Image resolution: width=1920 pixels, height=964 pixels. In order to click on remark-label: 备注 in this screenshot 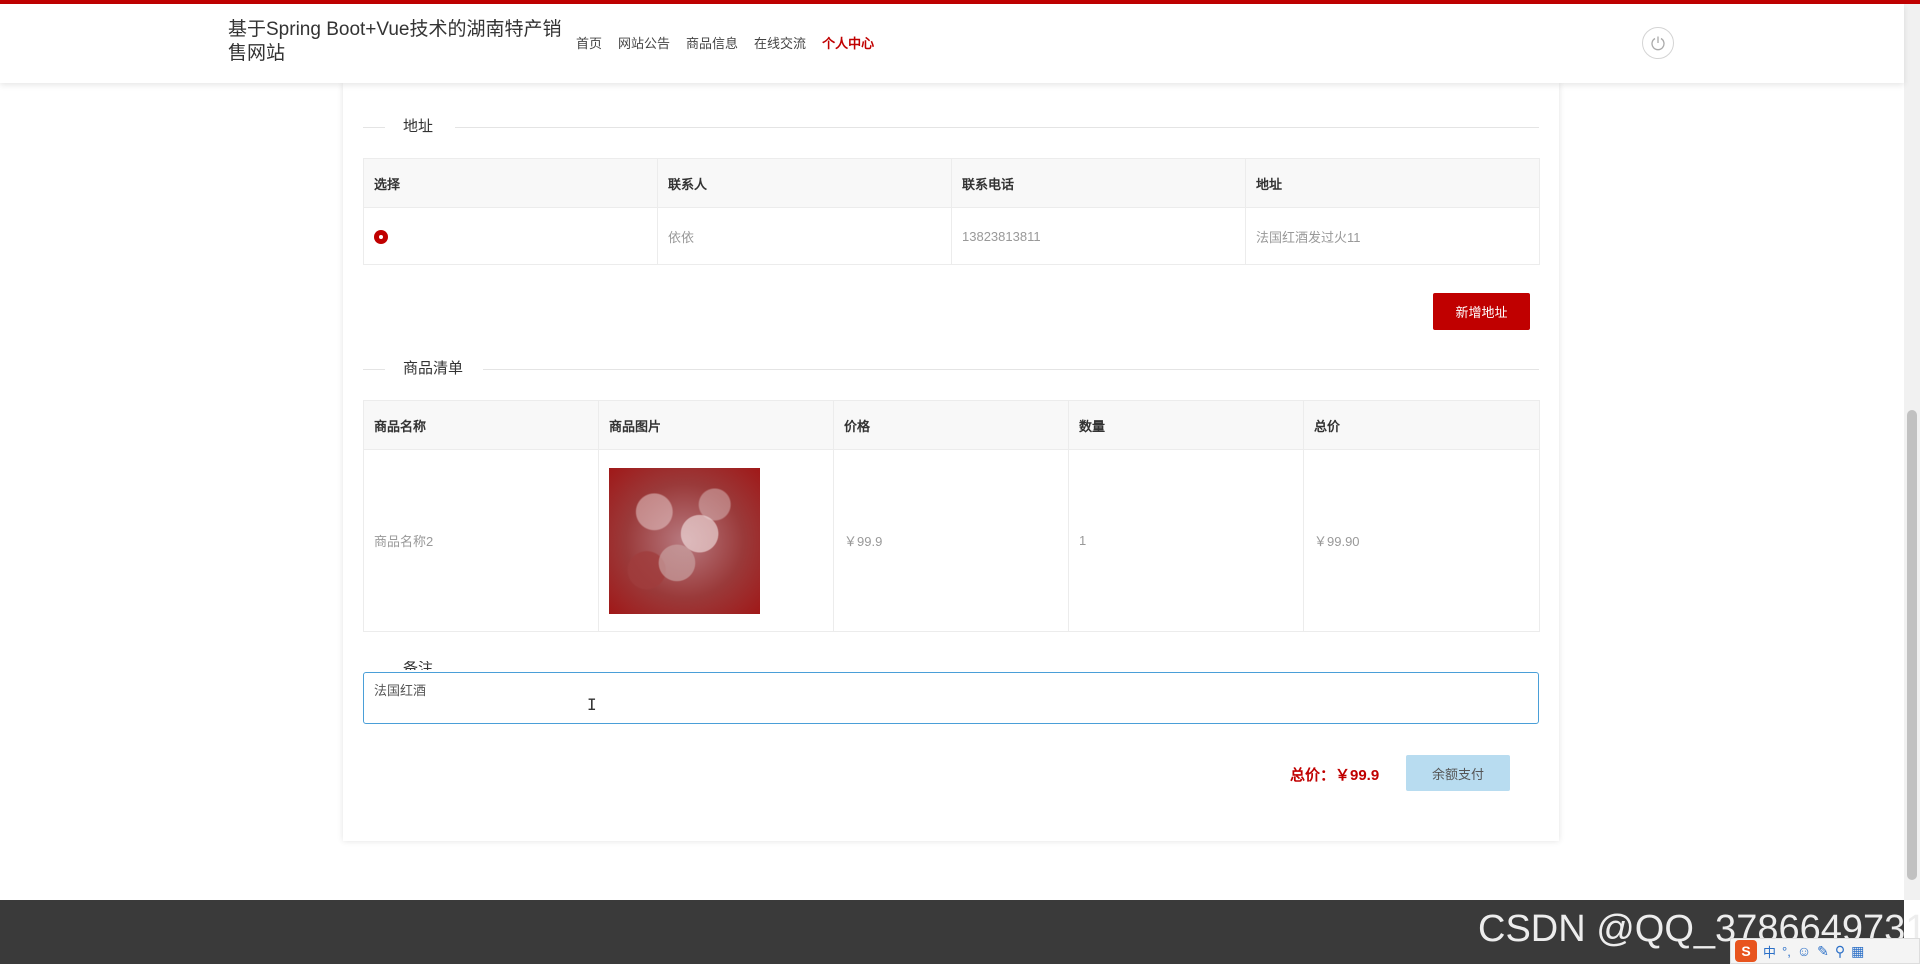, I will do `click(418, 665)`.